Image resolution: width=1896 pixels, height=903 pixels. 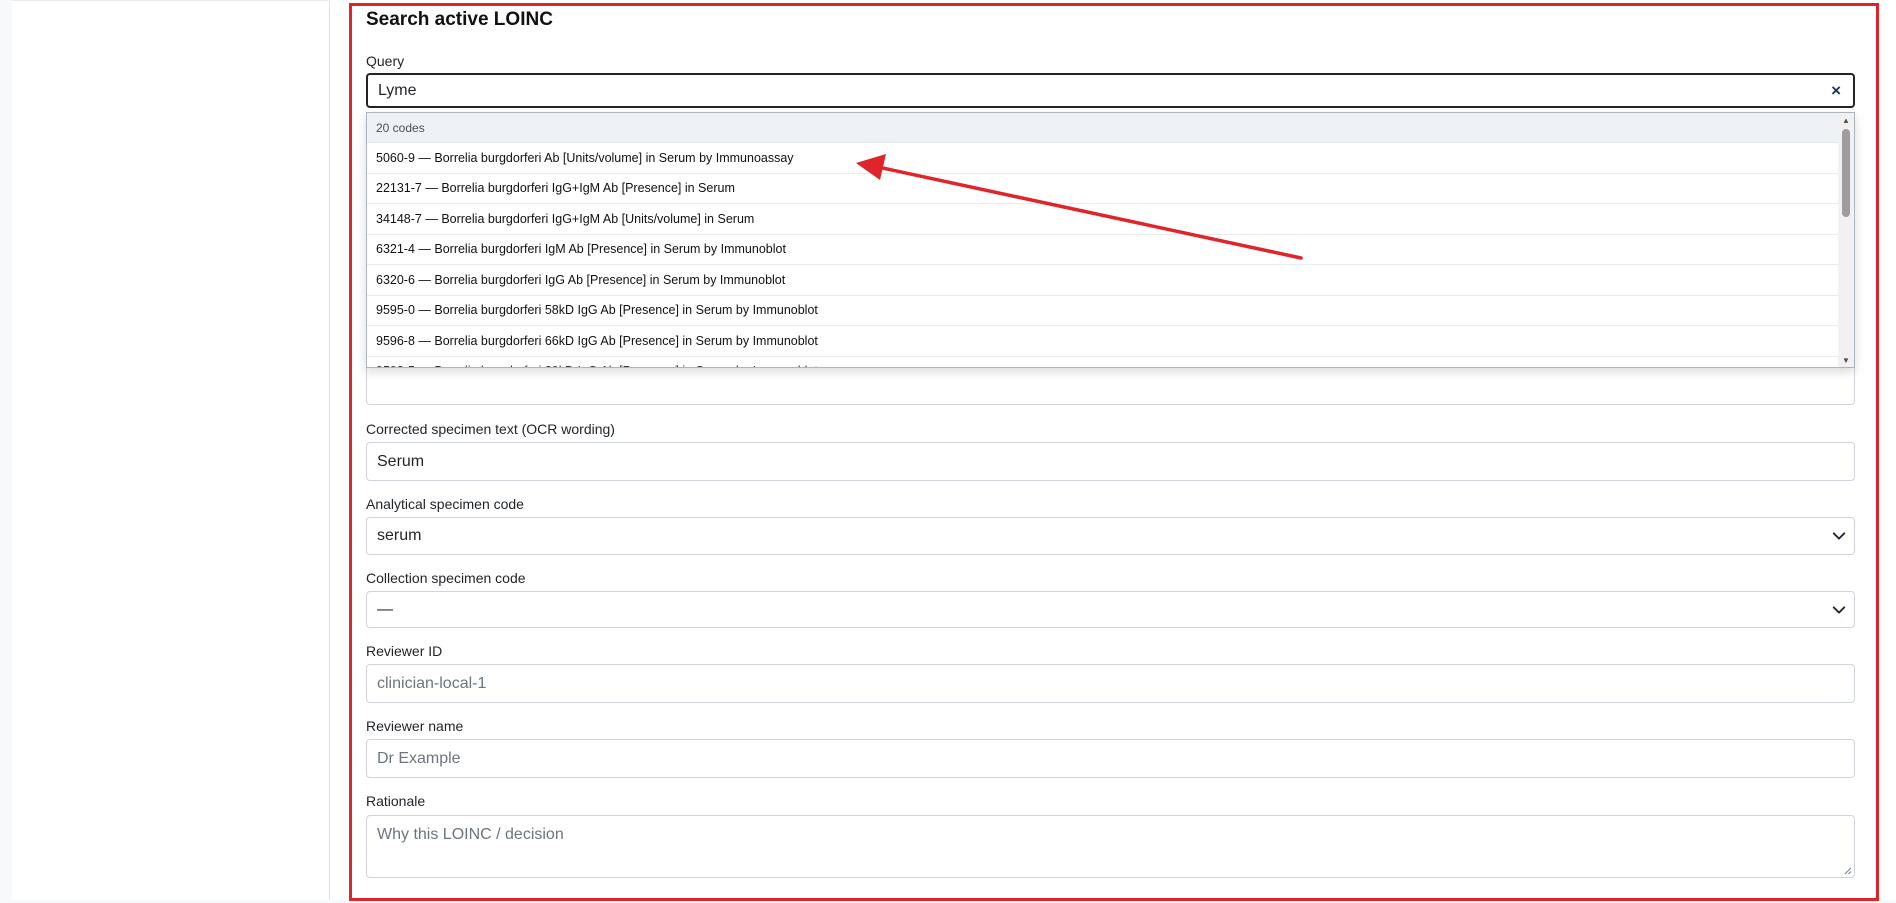 What do you see at coordinates (6, 451) in the screenshot?
I see `page-gutter` at bounding box center [6, 451].